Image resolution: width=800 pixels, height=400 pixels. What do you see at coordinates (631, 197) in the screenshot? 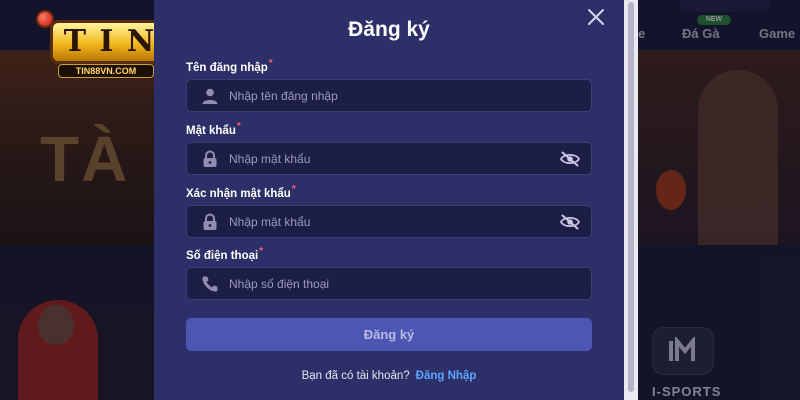
I see `scrollbar-thumb` at bounding box center [631, 197].